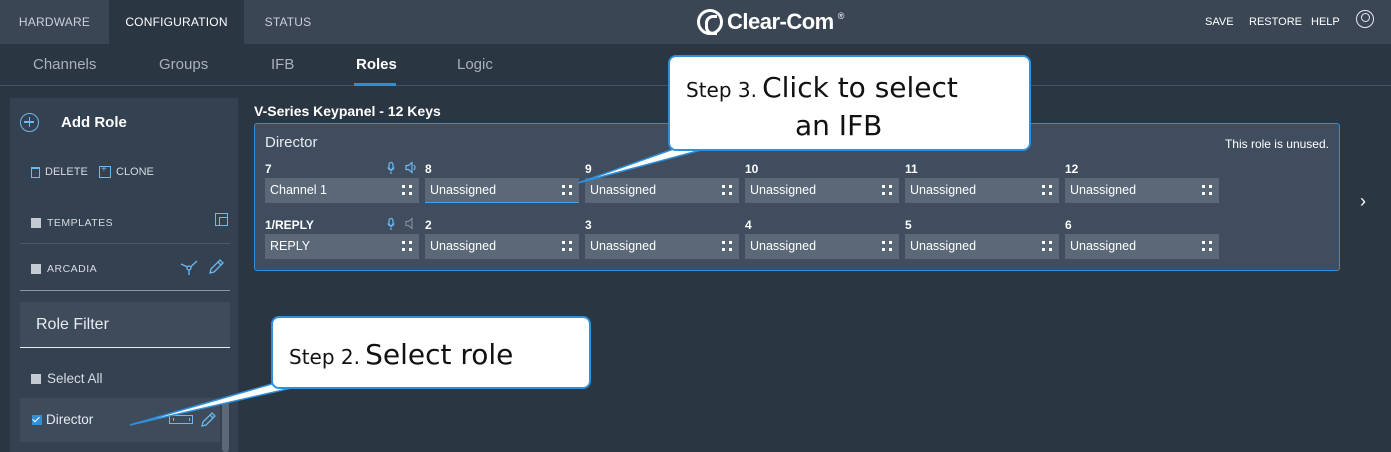 This screenshot has width=1391, height=452. I want to click on edit-role-pencil-icon, so click(208, 420).